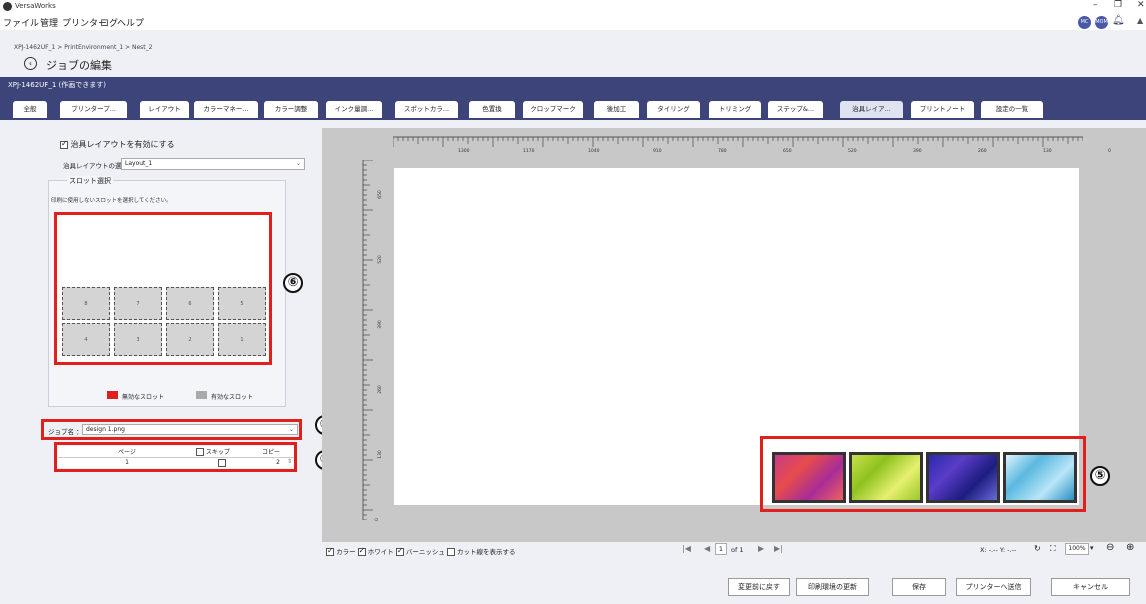  I want to click on table-row: 1 2 ⇕, so click(176, 462).